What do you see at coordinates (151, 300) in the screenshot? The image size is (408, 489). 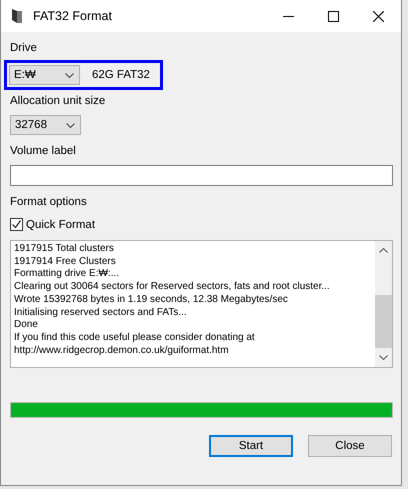 I see `log-line: Wrote 15392768 bytes in 1.19 seconds, 12.38 Megabytes/sec` at bounding box center [151, 300].